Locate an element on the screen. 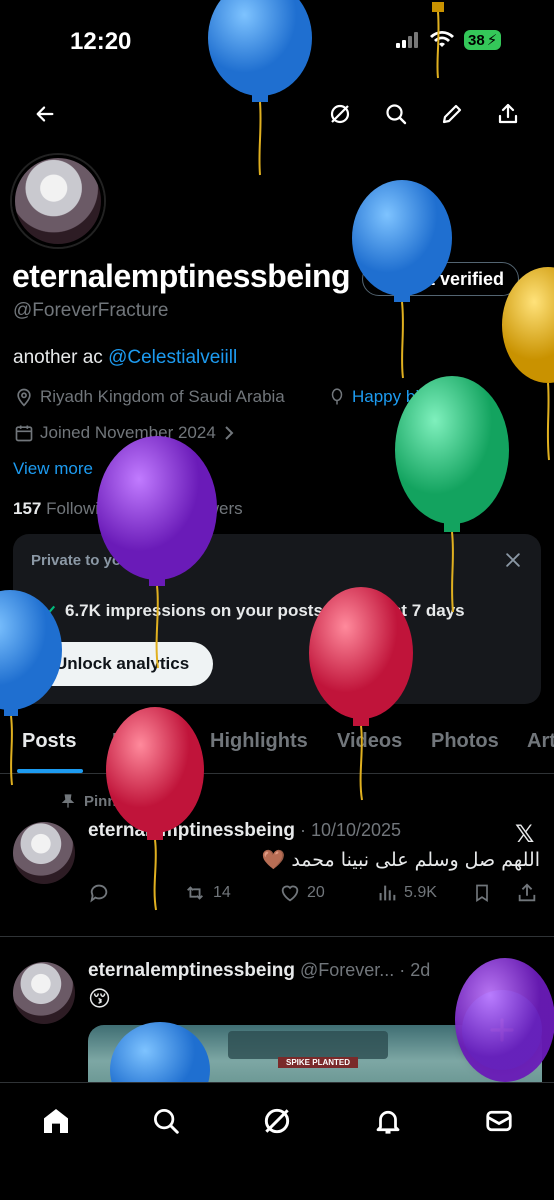 This screenshot has width=554, height=1200. post-header: eternalemptinessbeing @Forever... · 2d is located at coordinates (259, 971).